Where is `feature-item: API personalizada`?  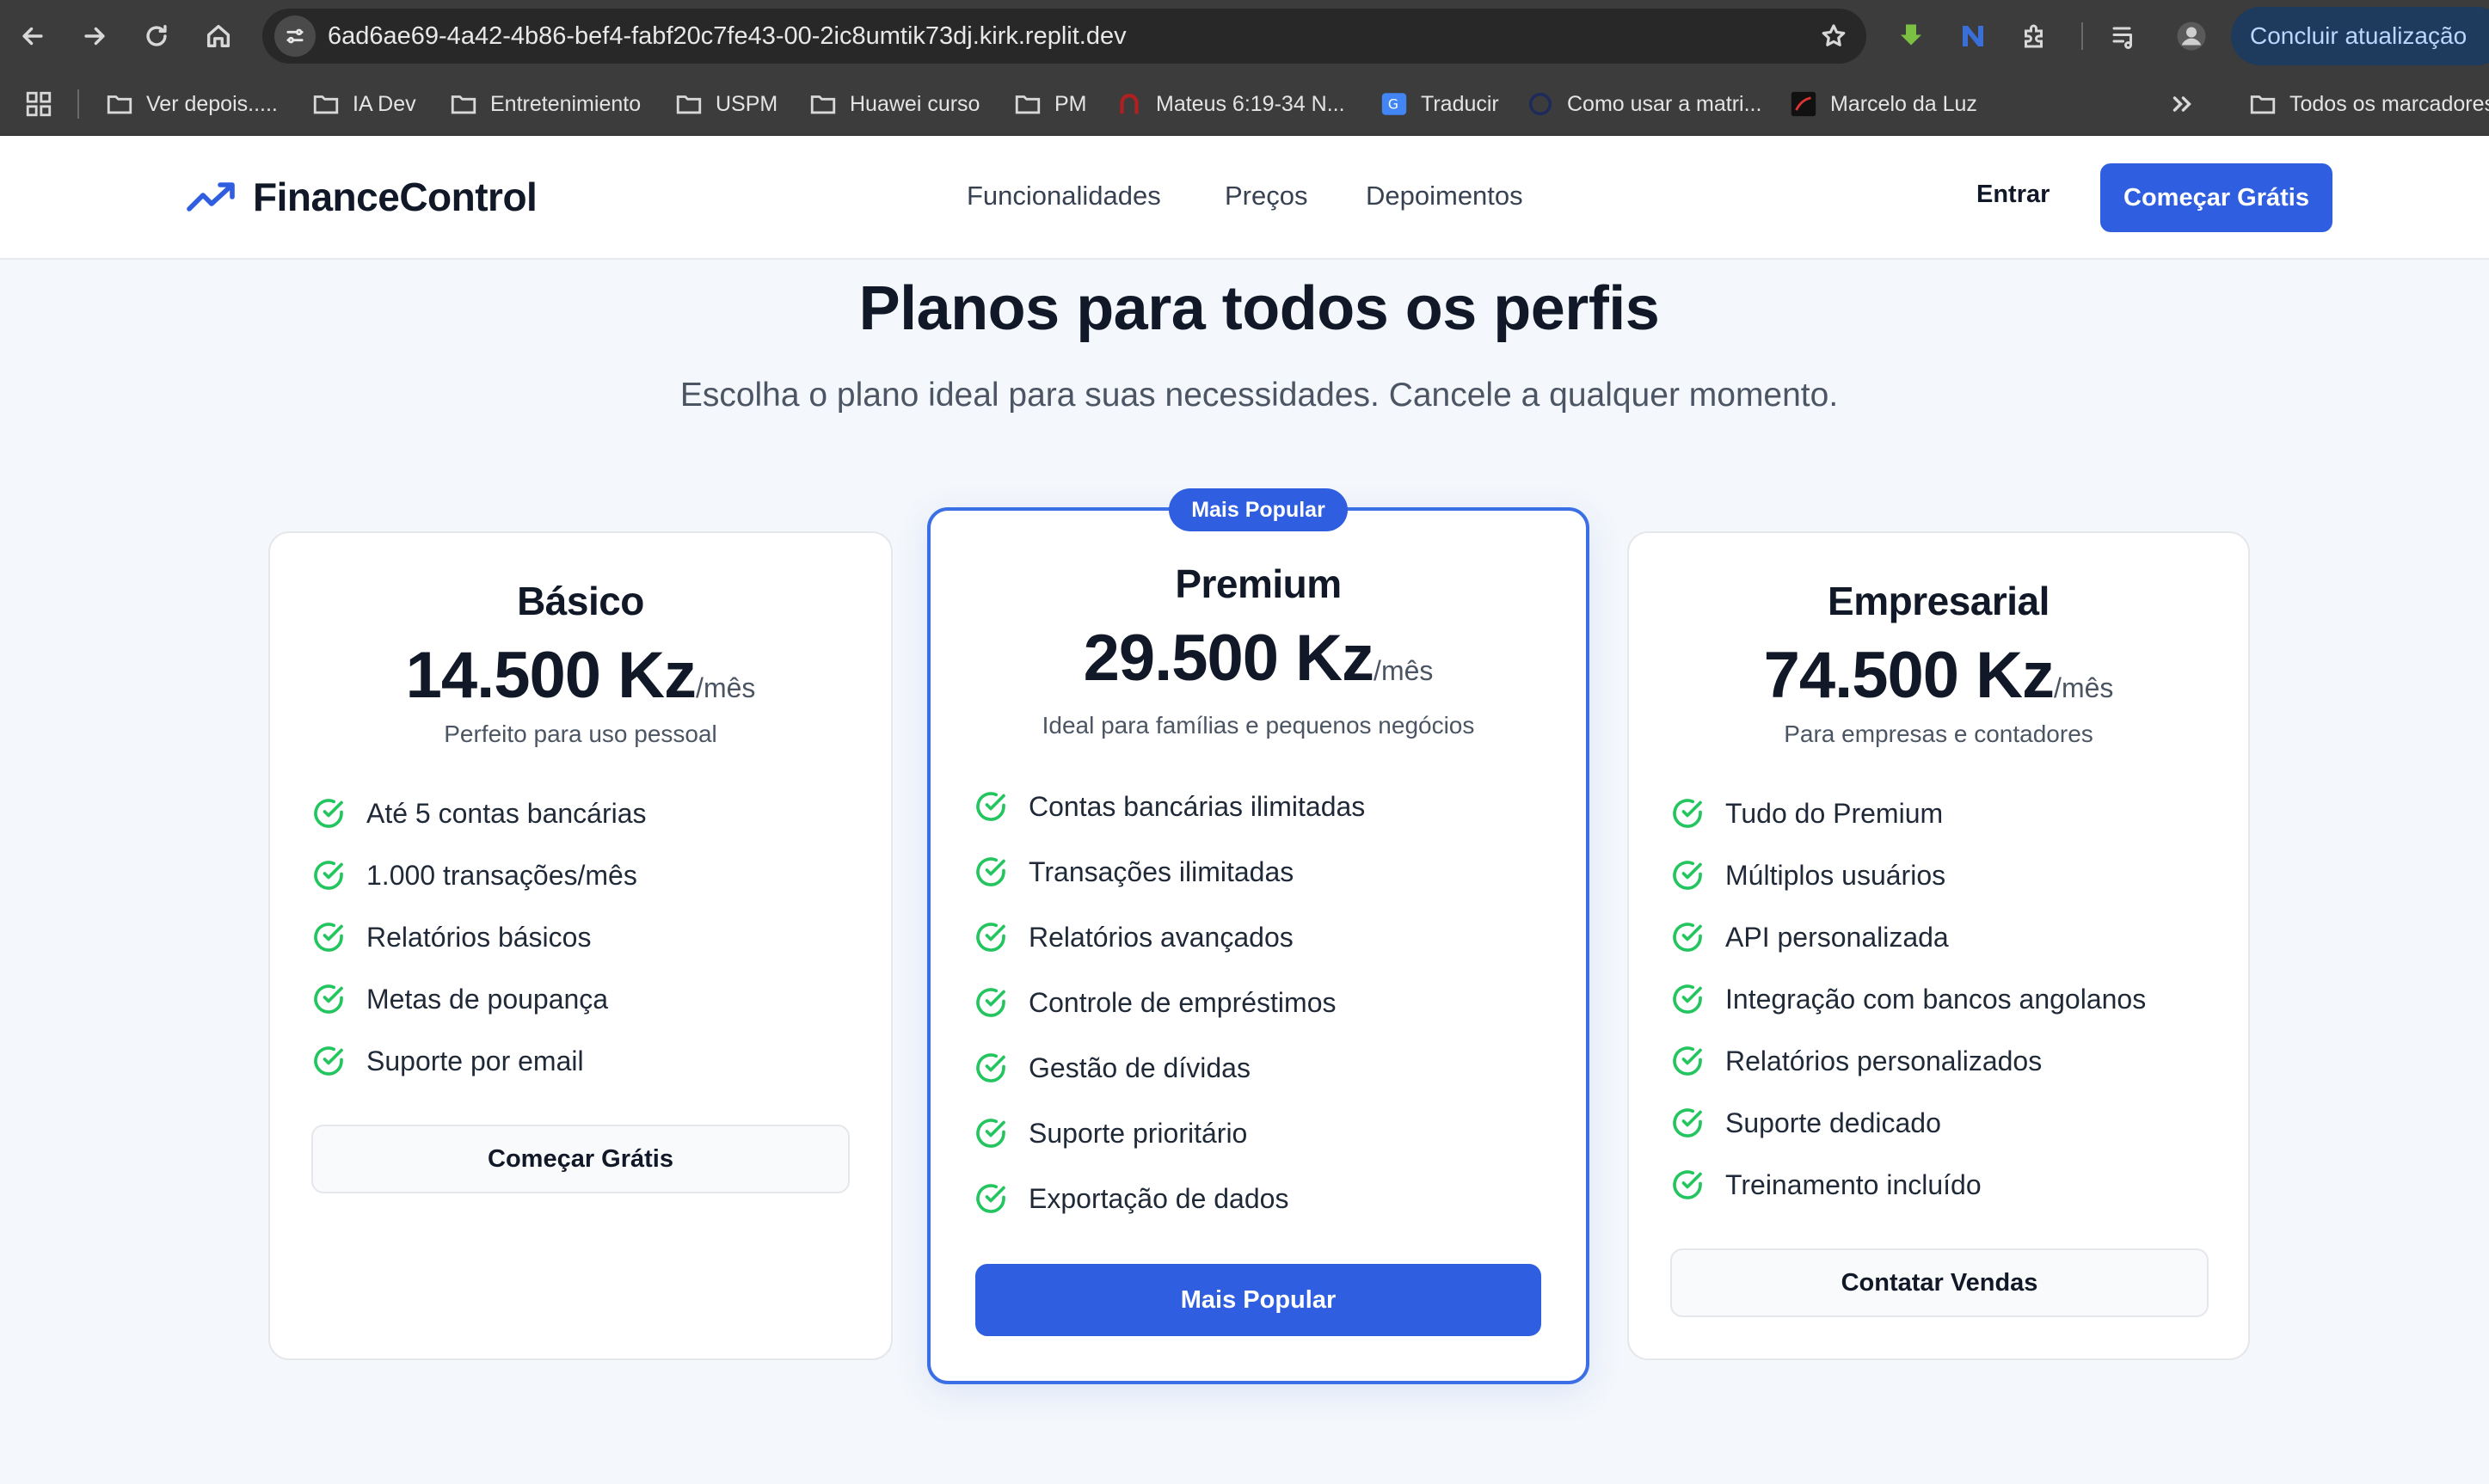
feature-item: API personalizada is located at coordinates (1810, 937).